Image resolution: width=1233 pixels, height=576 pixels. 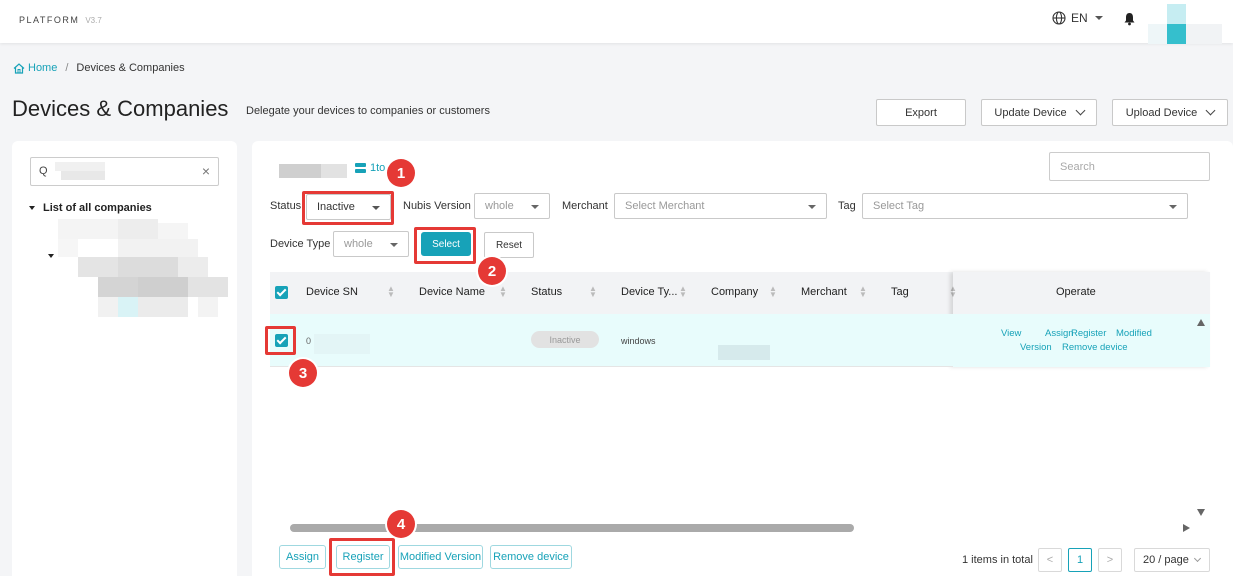 I want to click on assign-link: Assign, so click(x=1059, y=333).